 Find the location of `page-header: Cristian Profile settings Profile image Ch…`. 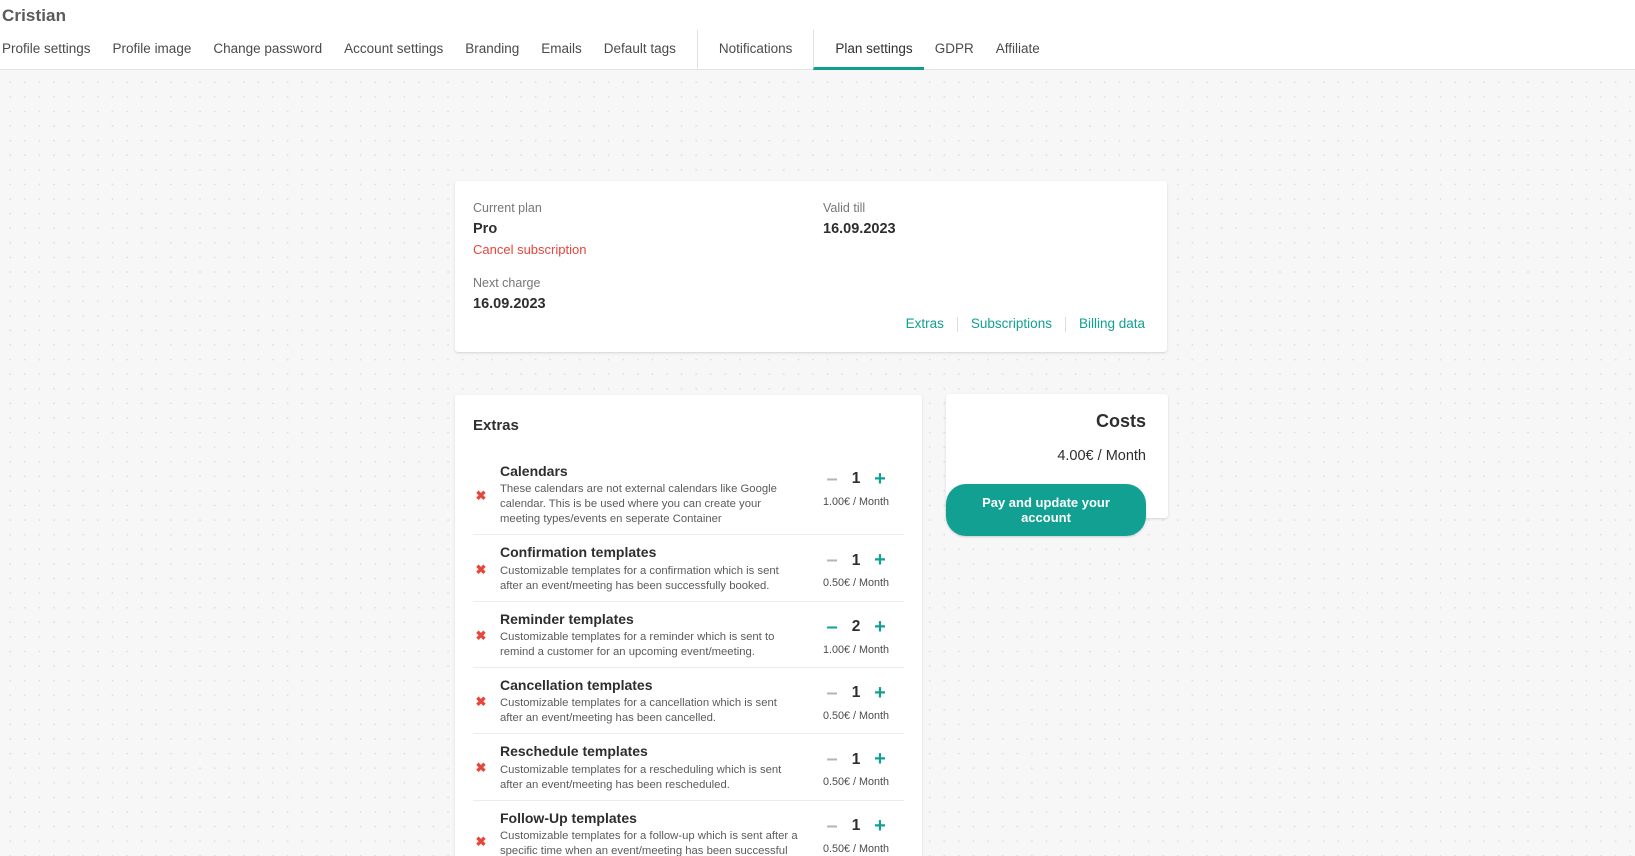

page-header: Cristian Profile settings Profile image Ch… is located at coordinates (817, 35).